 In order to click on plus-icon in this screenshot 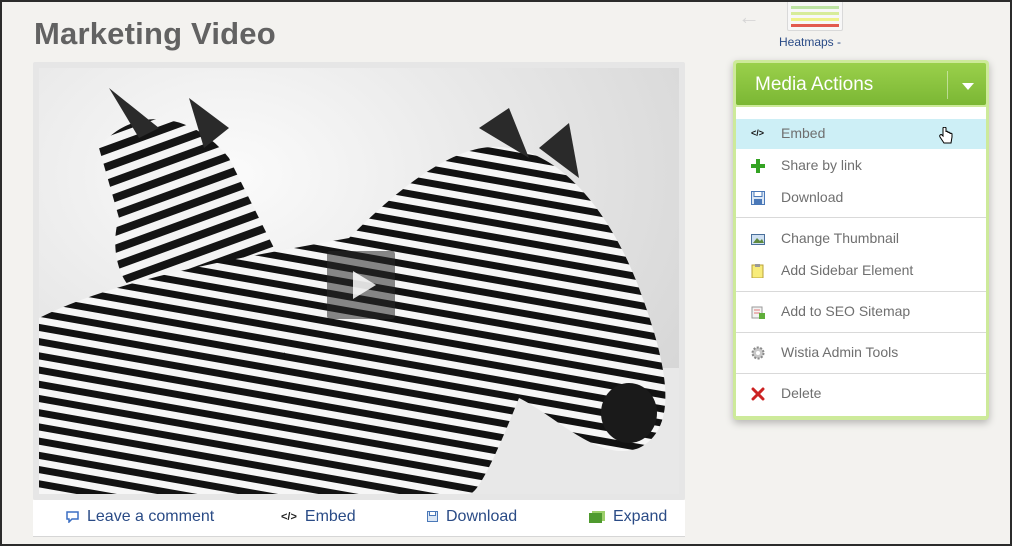, I will do `click(758, 166)`.